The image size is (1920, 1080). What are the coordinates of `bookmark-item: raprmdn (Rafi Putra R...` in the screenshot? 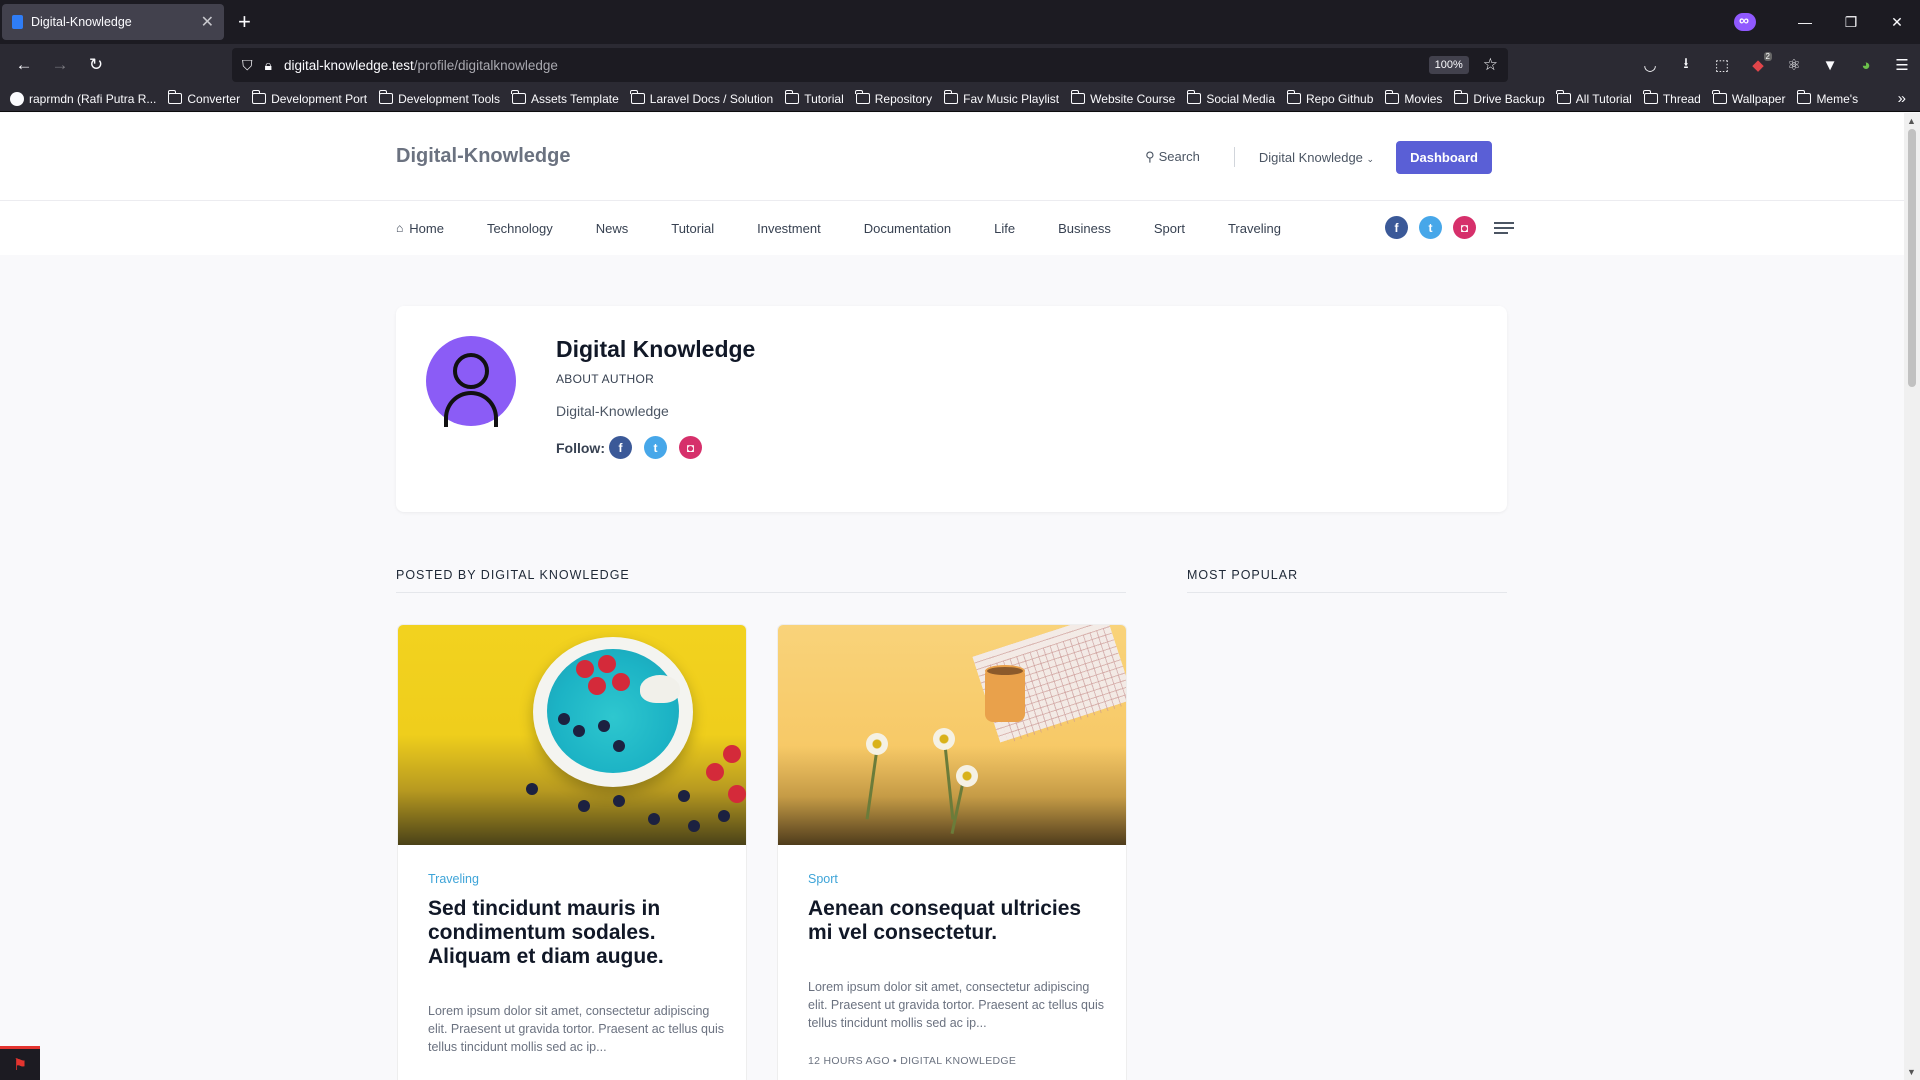 It's located at (83, 98).